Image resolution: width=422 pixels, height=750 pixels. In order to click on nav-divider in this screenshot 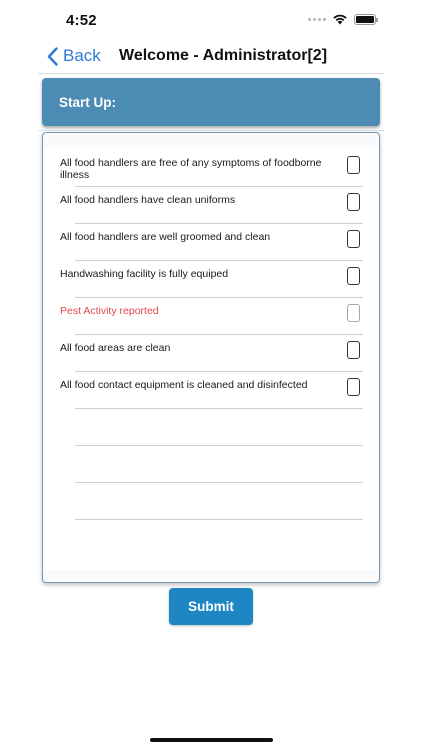, I will do `click(211, 73)`.